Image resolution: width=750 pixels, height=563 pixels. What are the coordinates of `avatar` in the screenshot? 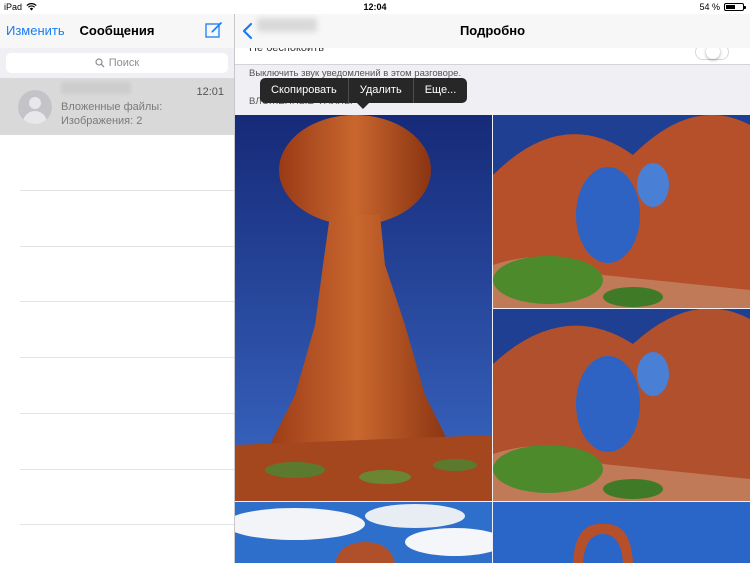 It's located at (35, 107).